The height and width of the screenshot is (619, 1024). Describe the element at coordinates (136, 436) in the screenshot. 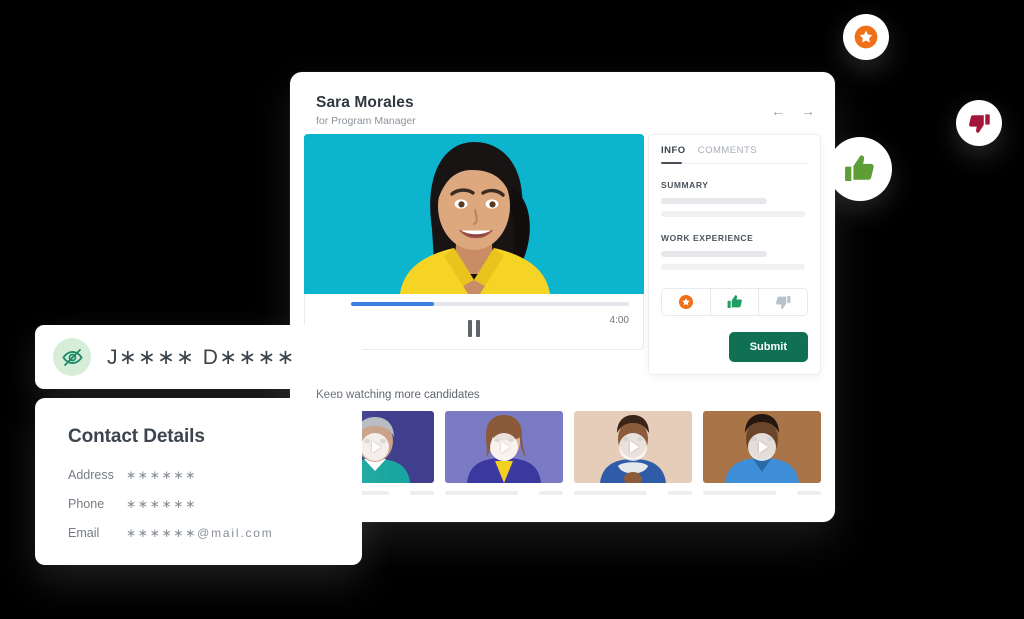

I see `contact-details-title: Contact Details` at that location.